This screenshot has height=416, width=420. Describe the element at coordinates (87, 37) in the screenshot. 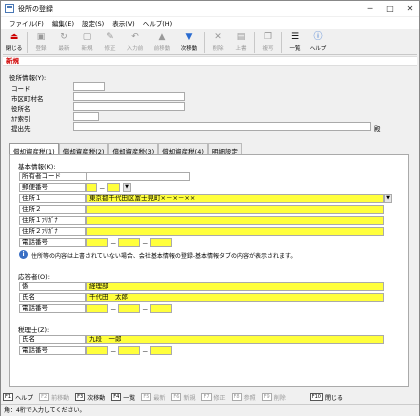

I see `new-icon: ▢` at that location.